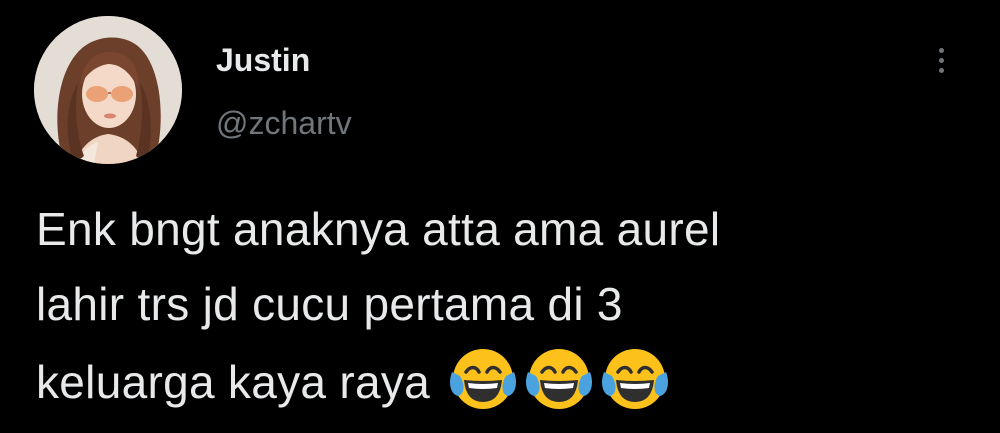  Describe the element at coordinates (378, 229) in the screenshot. I see `tweet-text-line: Enk bngt anaknya atta ama aurel` at that location.